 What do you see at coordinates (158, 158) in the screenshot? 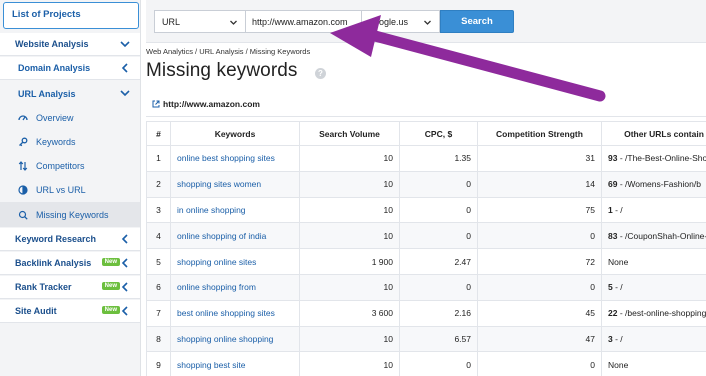
I see `row-number: 1` at bounding box center [158, 158].